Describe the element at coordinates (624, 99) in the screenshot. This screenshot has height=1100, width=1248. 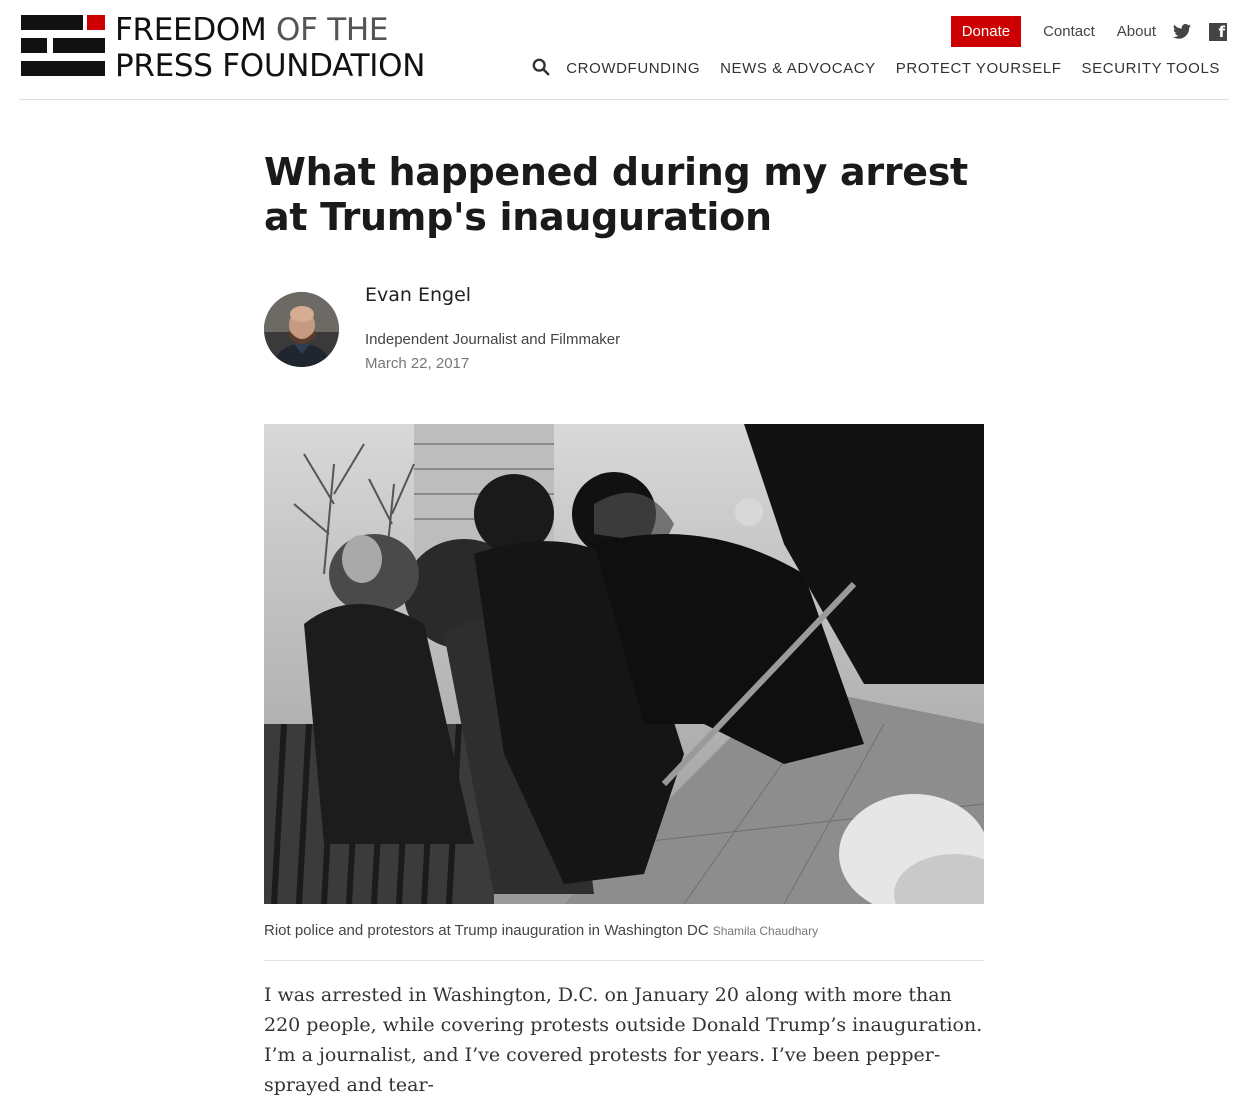
I see `header-divider` at that location.